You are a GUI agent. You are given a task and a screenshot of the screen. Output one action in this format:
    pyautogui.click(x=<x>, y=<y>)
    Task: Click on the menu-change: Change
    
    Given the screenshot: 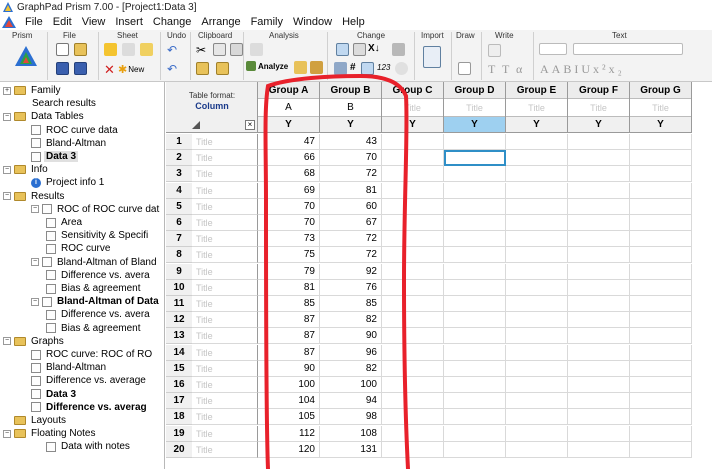 What is the action you would take?
    pyautogui.click(x=172, y=22)
    